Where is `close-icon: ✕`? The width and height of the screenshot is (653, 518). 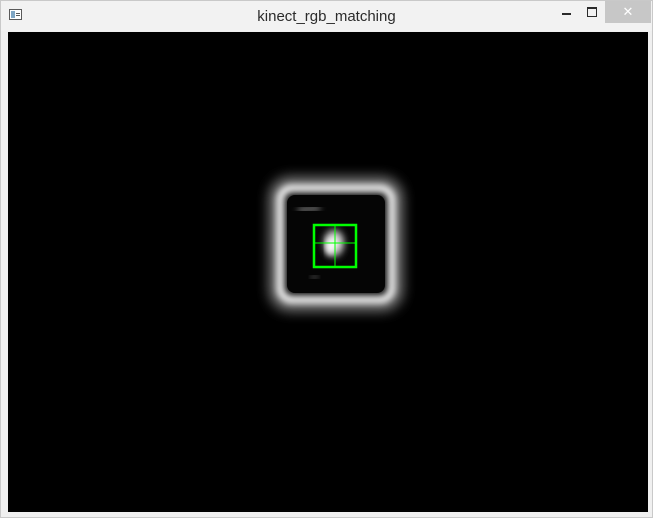 close-icon: ✕ is located at coordinates (628, 12).